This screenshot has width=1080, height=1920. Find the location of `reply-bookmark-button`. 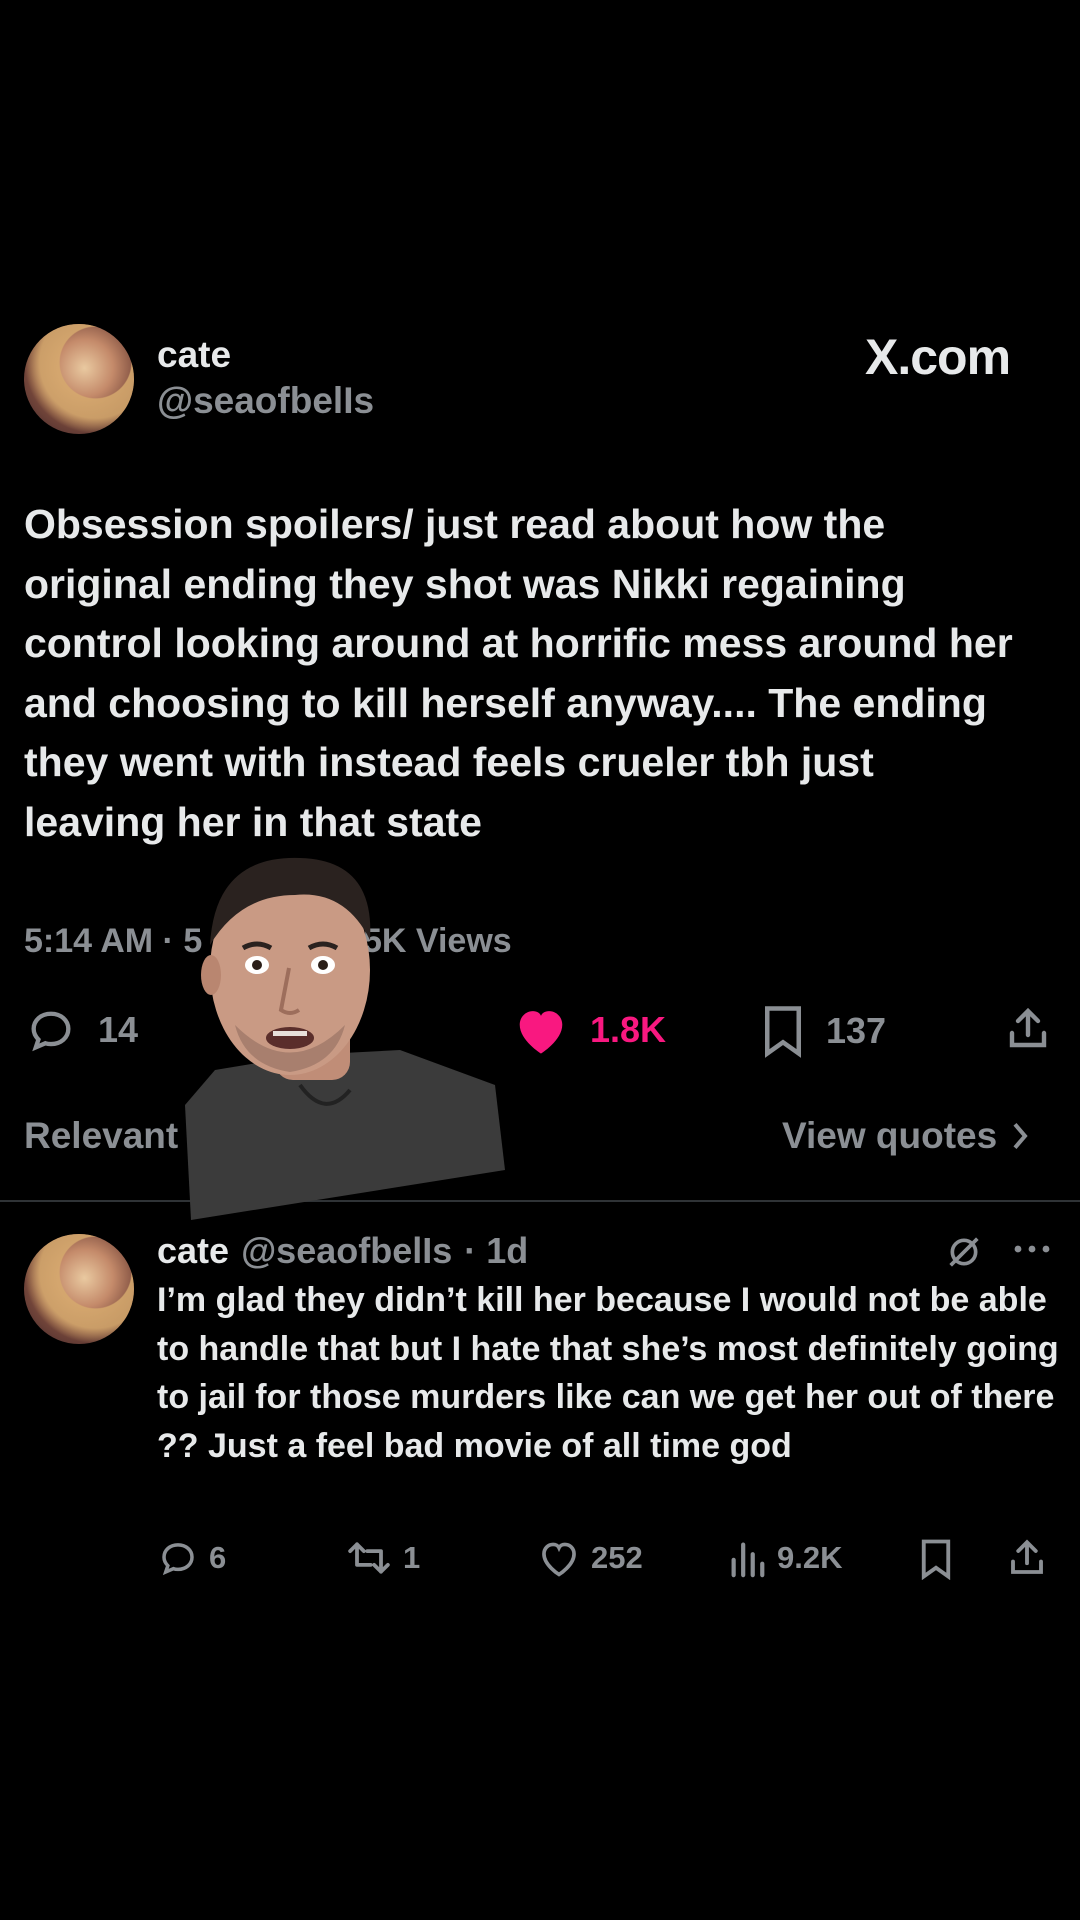

reply-bookmark-button is located at coordinates (936, 1561).